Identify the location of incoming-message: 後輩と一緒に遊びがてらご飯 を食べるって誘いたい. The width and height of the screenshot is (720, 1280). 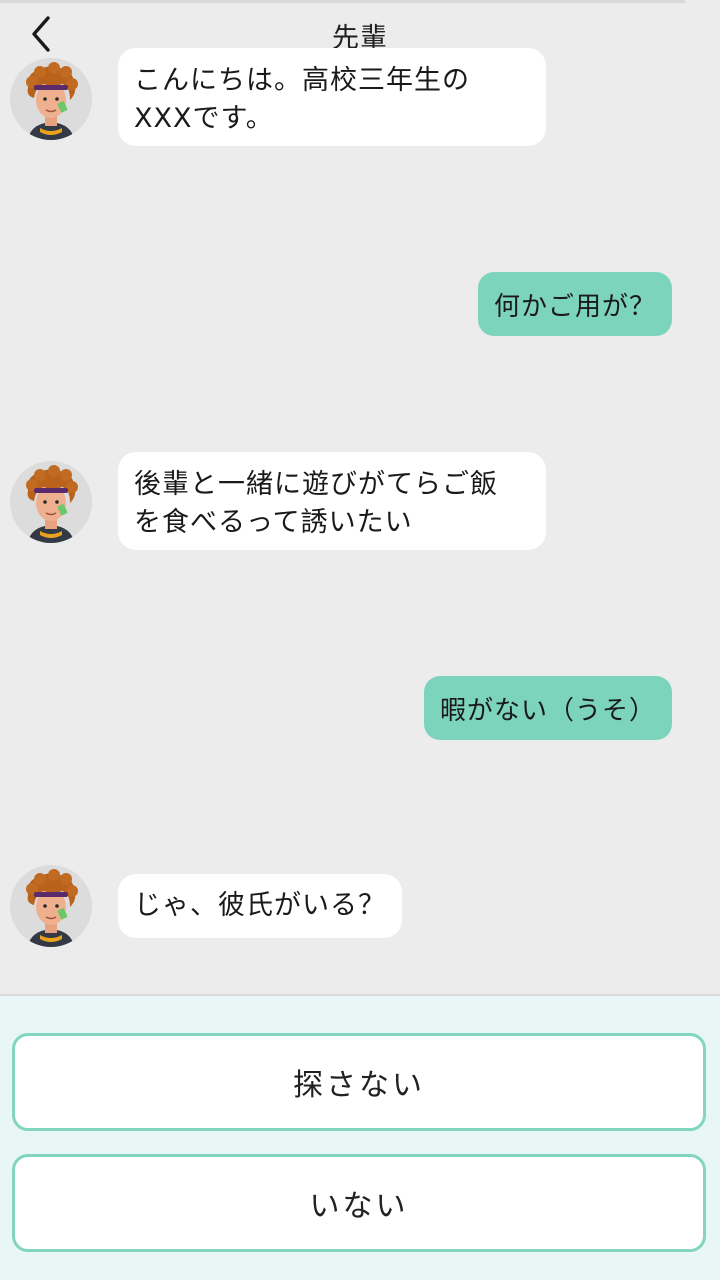
(332, 501).